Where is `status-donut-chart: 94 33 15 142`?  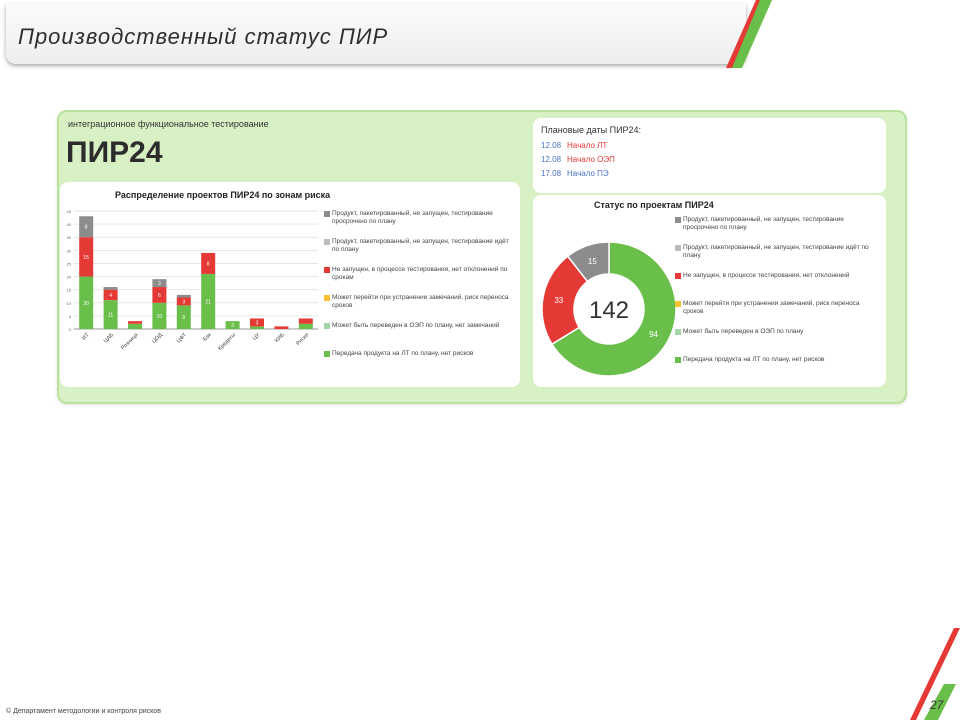 status-donut-chart: 94 33 15 142 is located at coordinates (609, 309).